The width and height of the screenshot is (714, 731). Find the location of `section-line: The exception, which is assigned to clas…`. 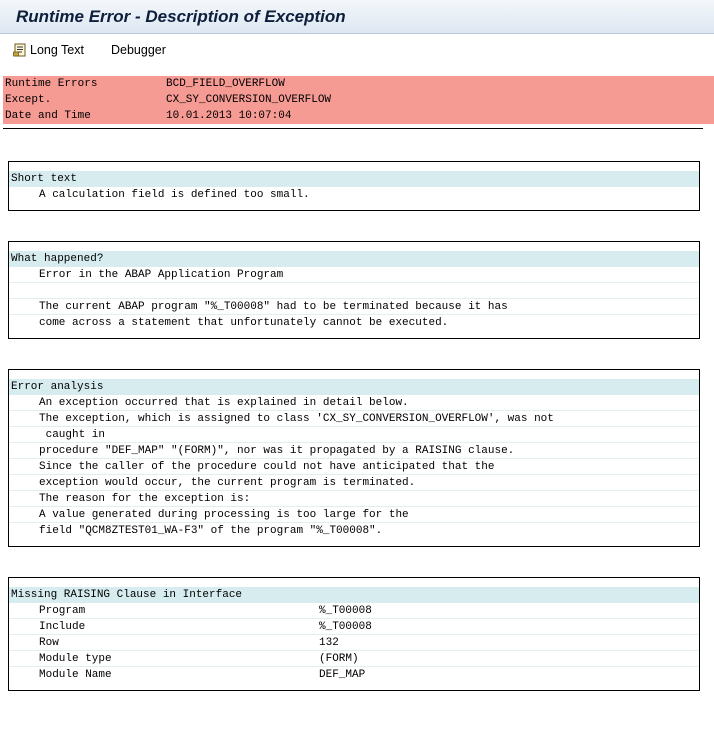

section-line: The exception, which is assigned to clas… is located at coordinates (354, 419).